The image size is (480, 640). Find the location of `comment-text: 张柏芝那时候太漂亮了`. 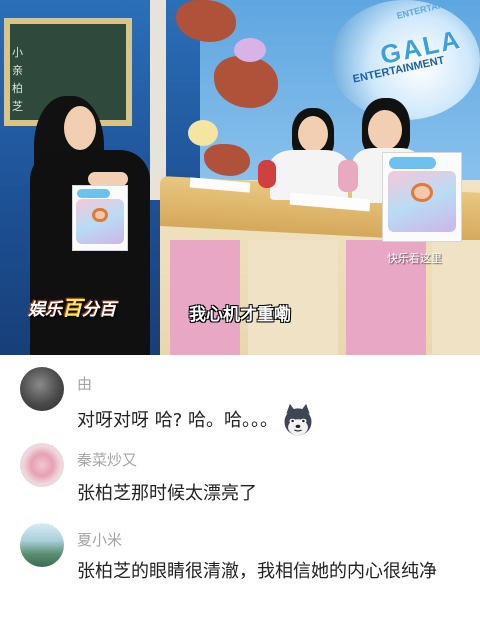

comment-text: 张柏芝那时候太漂亮了 is located at coordinates (167, 493).